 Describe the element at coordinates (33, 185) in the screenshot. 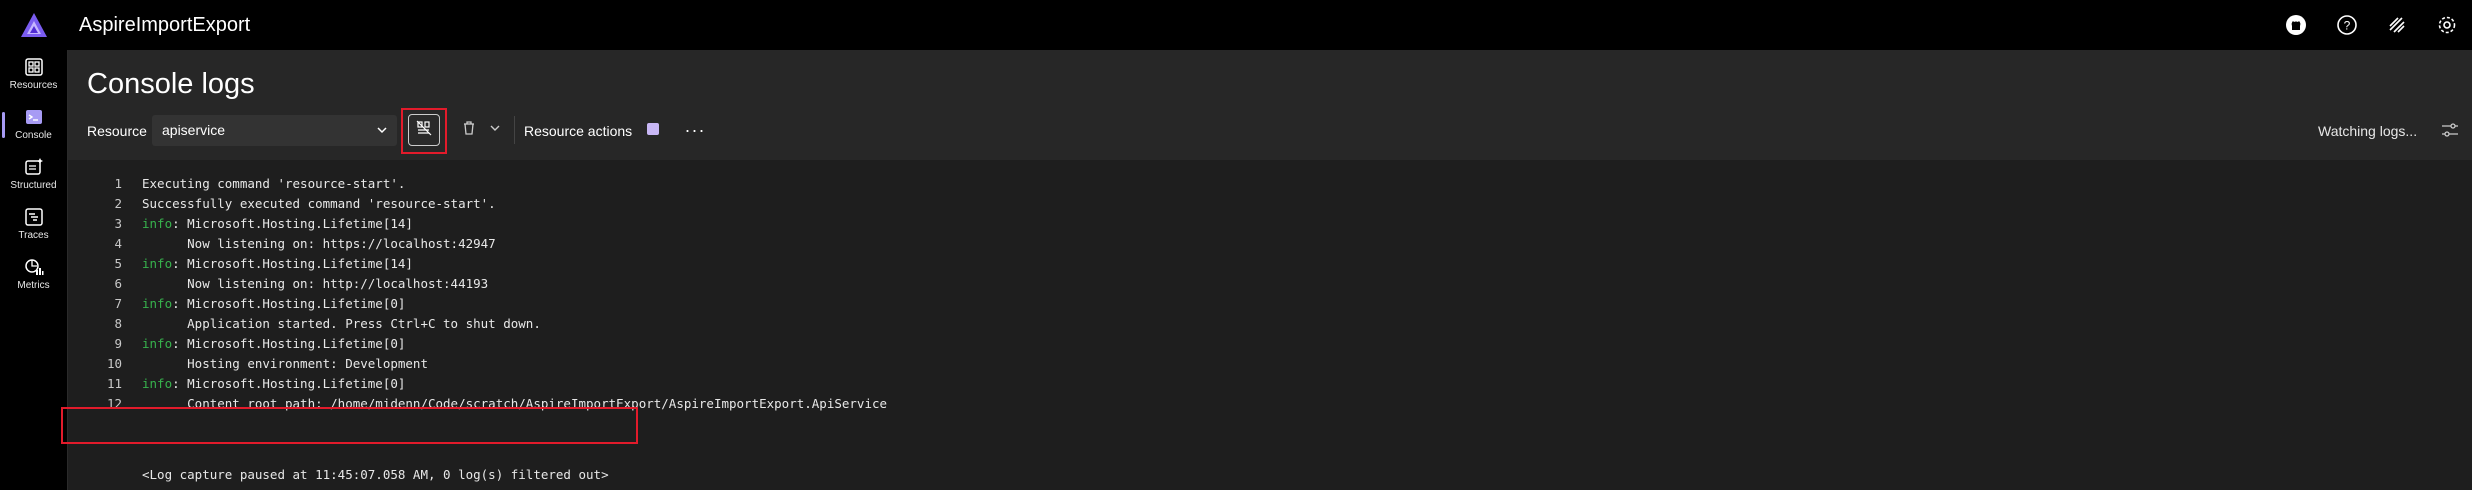

I see `nav-label-structured: Structured` at that location.